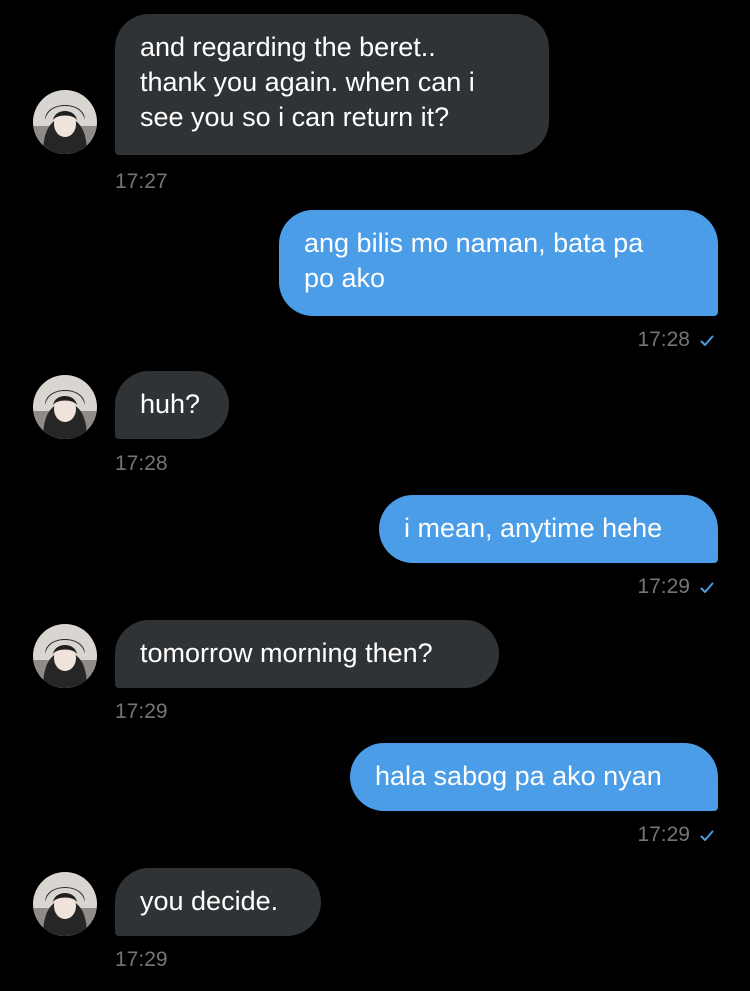  I want to click on message-bubble-outgoing: ang bilis mo naman, bata pa po ako, so click(498, 263).